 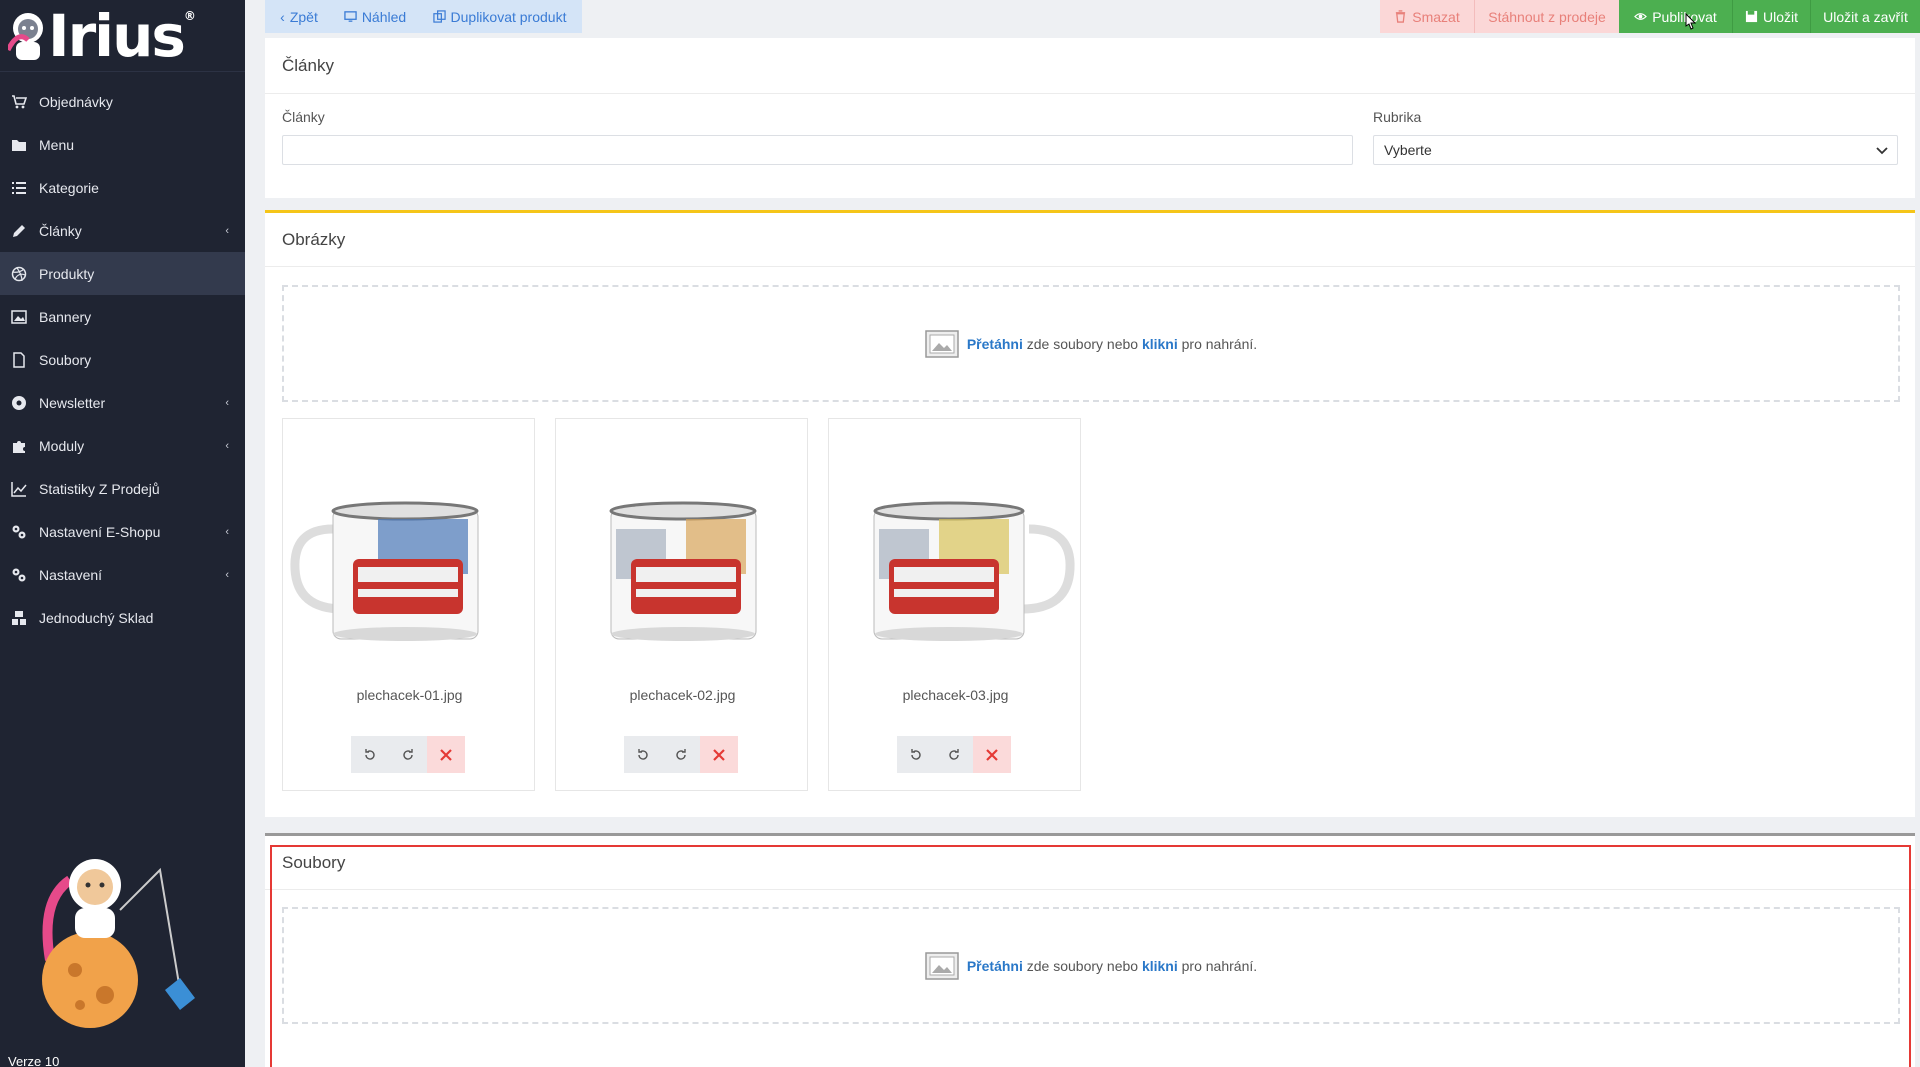 I want to click on gears-icon, so click(x=19, y=532).